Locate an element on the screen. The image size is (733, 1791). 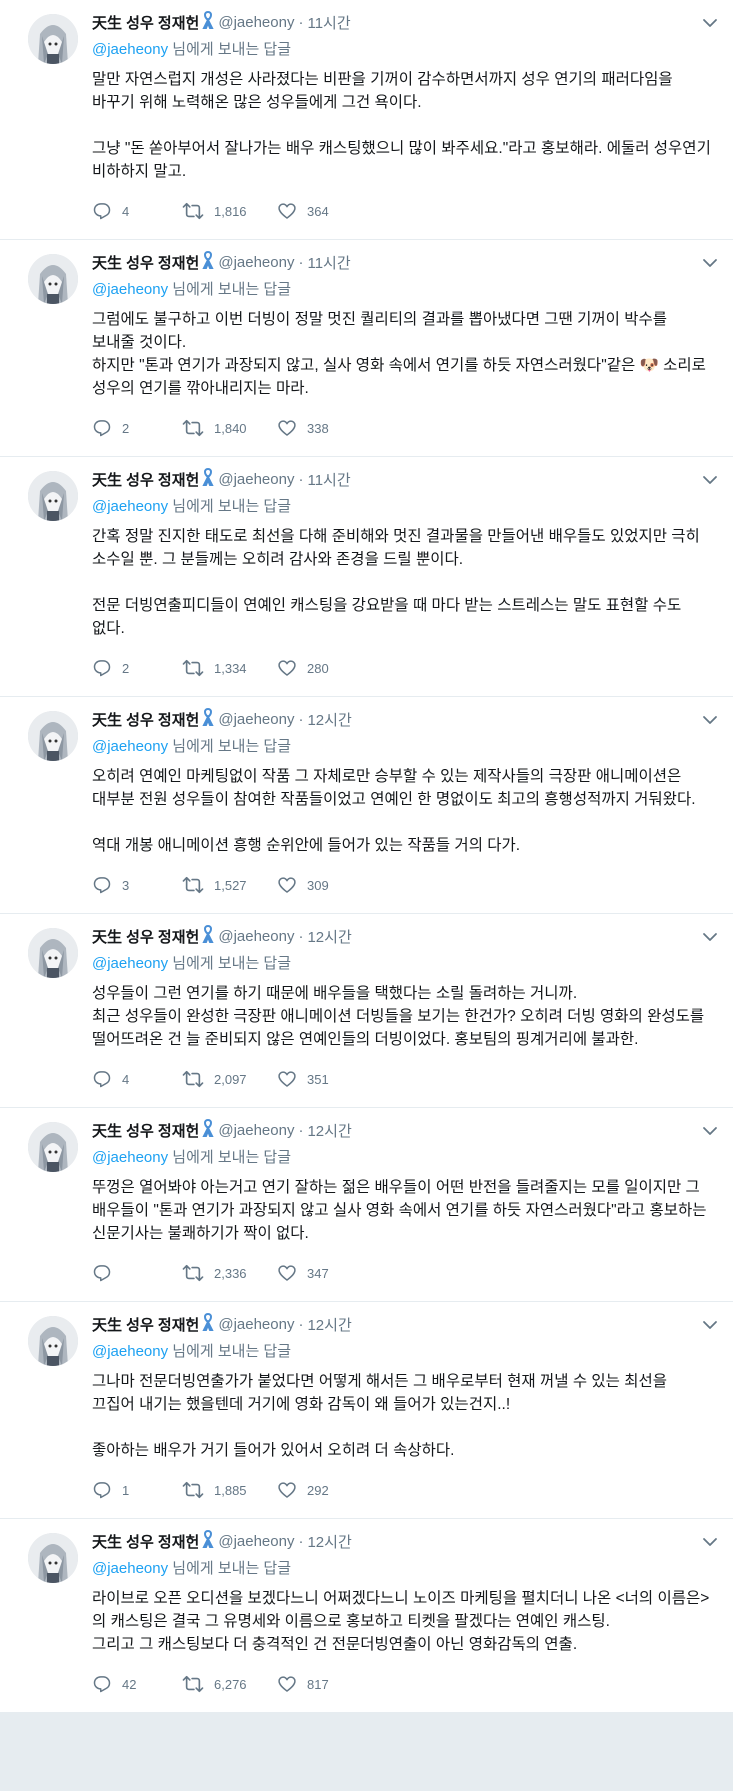
like-button: 364 is located at coordinates (322, 211).